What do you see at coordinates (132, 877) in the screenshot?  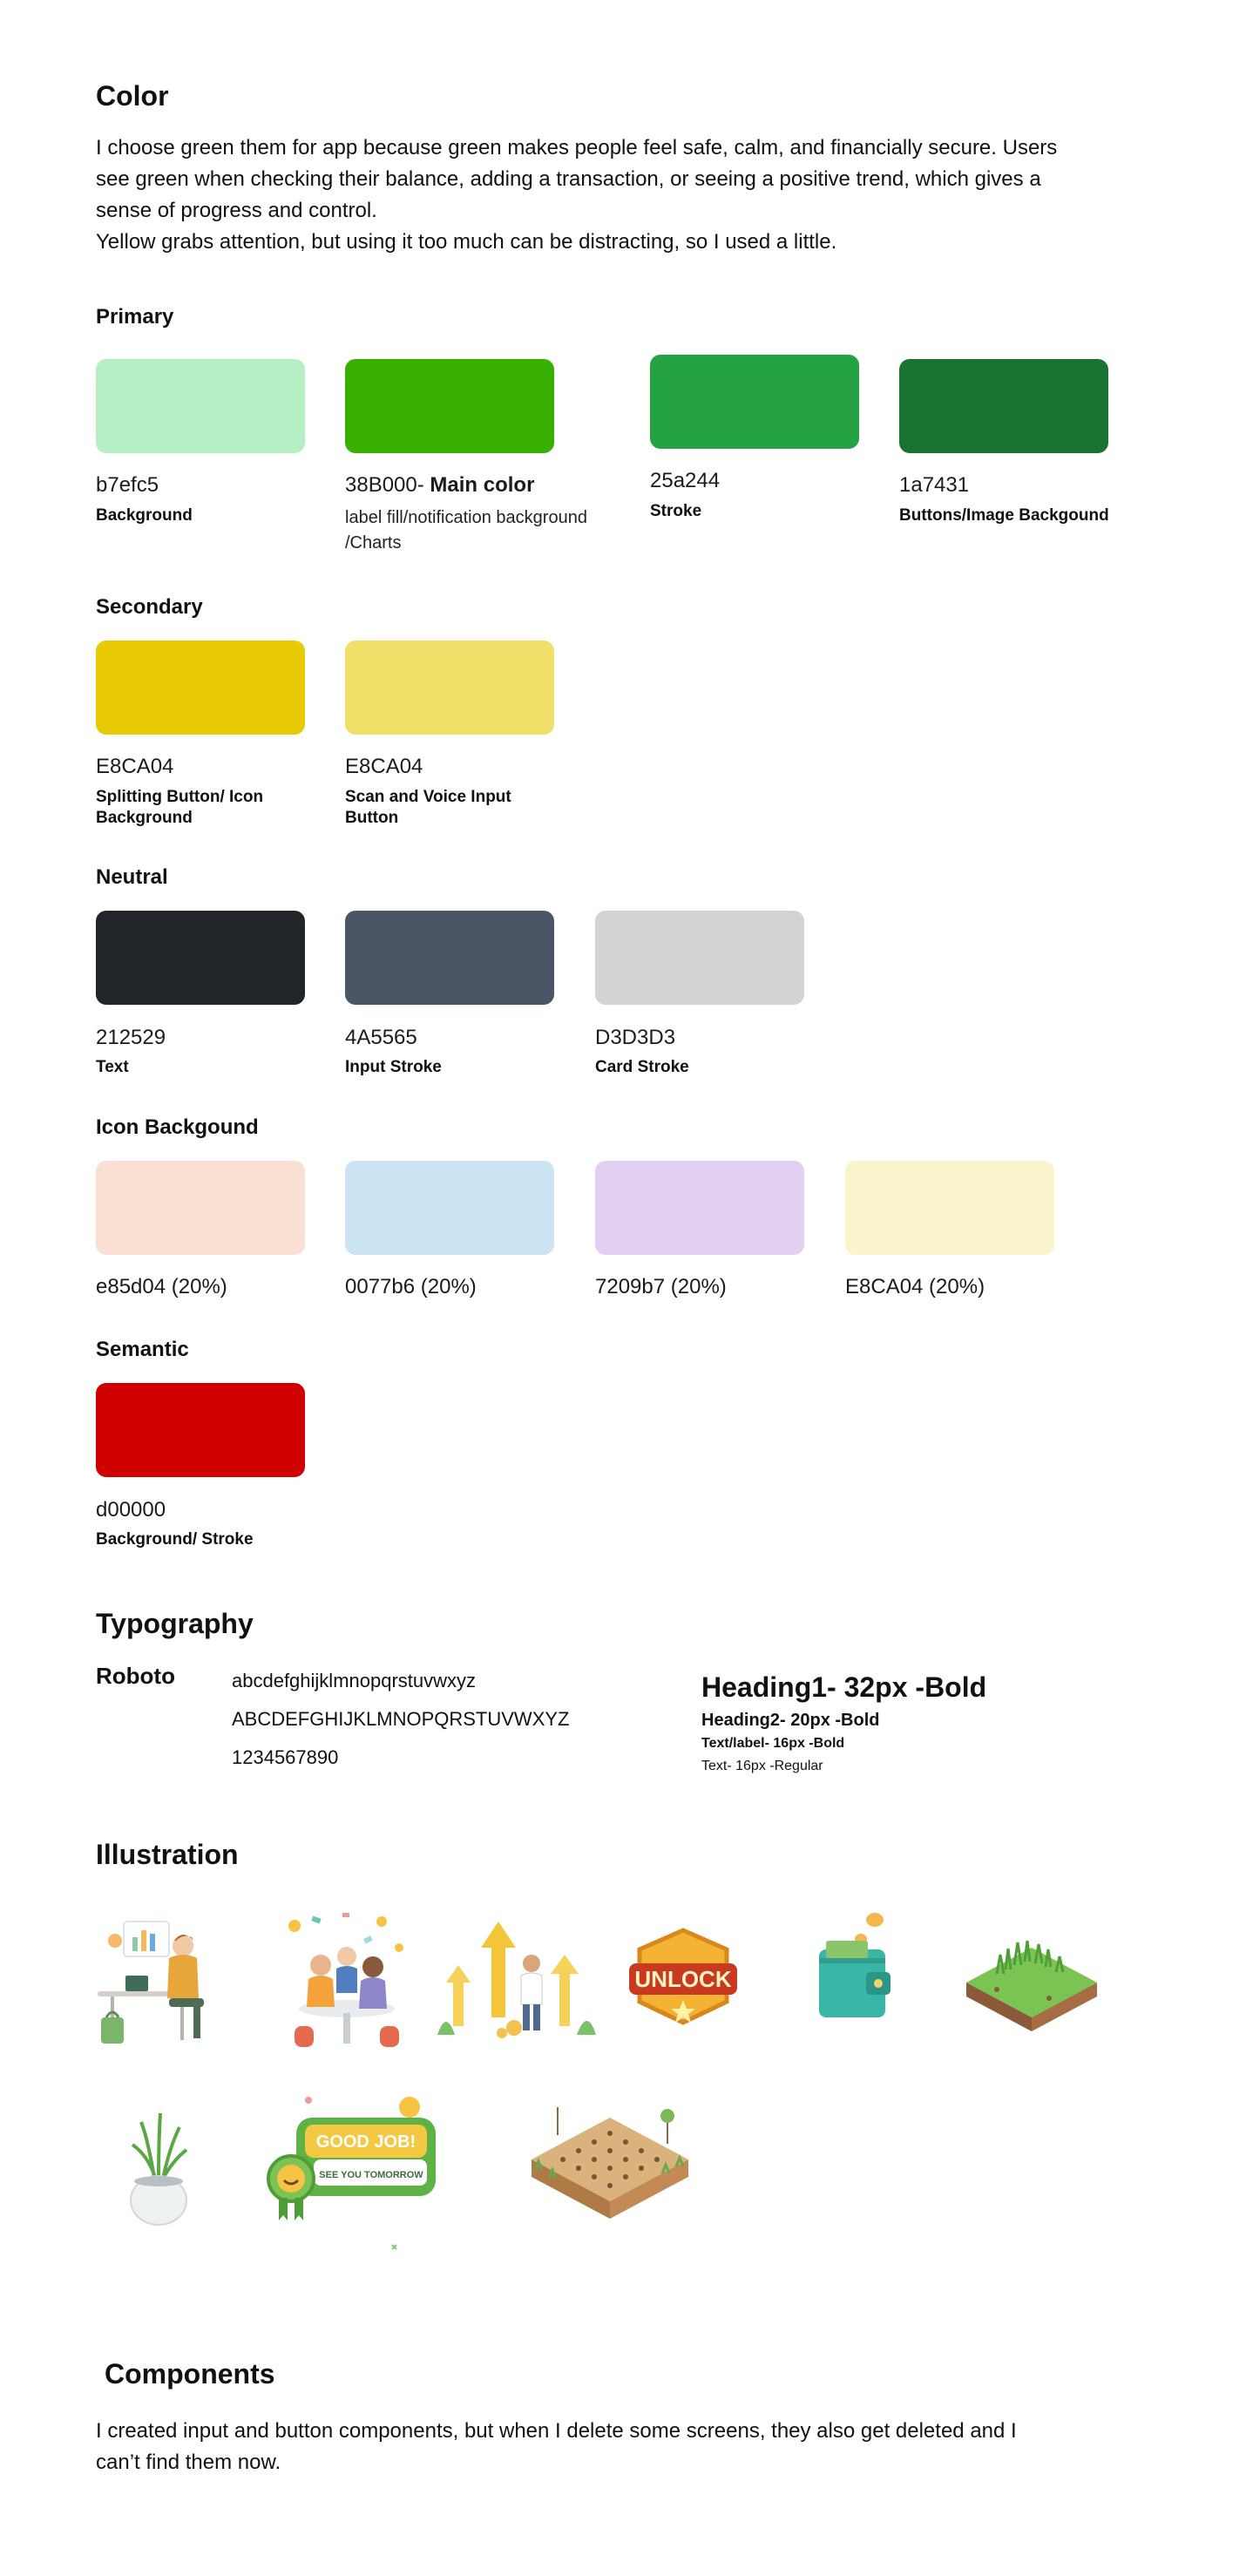 I see `neutral-title: Neutral` at bounding box center [132, 877].